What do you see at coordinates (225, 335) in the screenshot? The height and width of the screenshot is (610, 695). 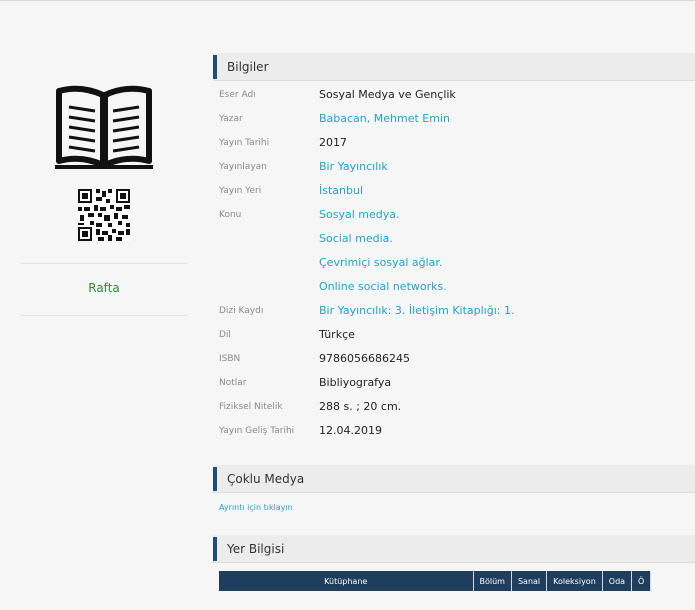 I see `info-label: Dil` at bounding box center [225, 335].